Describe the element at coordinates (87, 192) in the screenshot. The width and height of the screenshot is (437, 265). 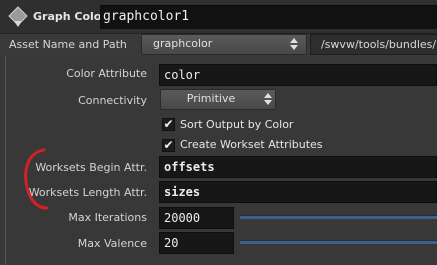
I see `worksets-length-label: Worksets Length Attr.` at that location.